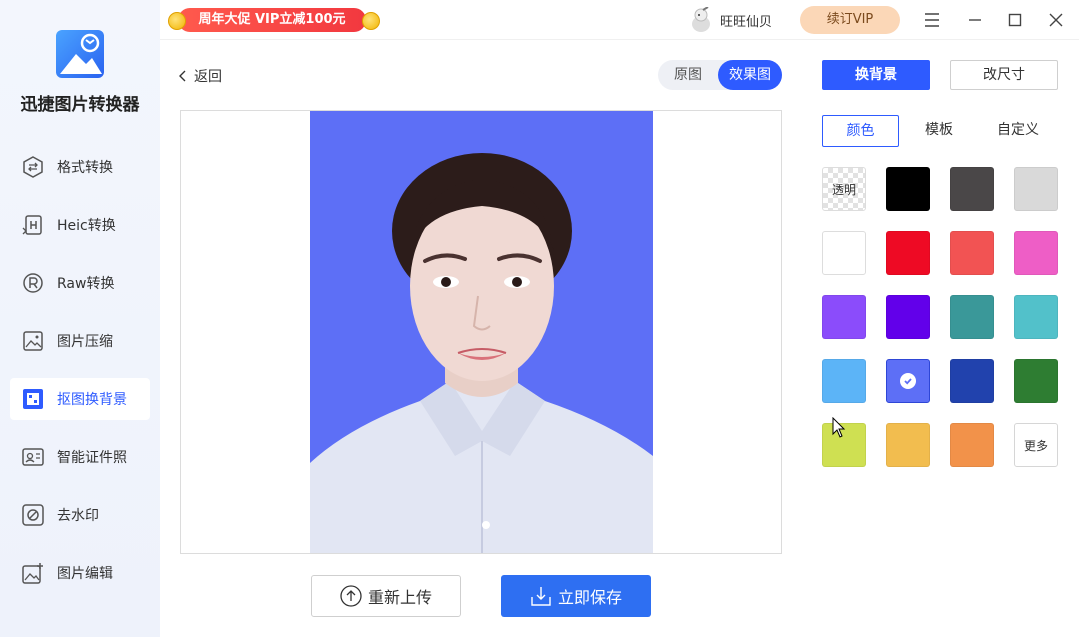  What do you see at coordinates (541, 596) in the screenshot?
I see `download-icon` at bounding box center [541, 596].